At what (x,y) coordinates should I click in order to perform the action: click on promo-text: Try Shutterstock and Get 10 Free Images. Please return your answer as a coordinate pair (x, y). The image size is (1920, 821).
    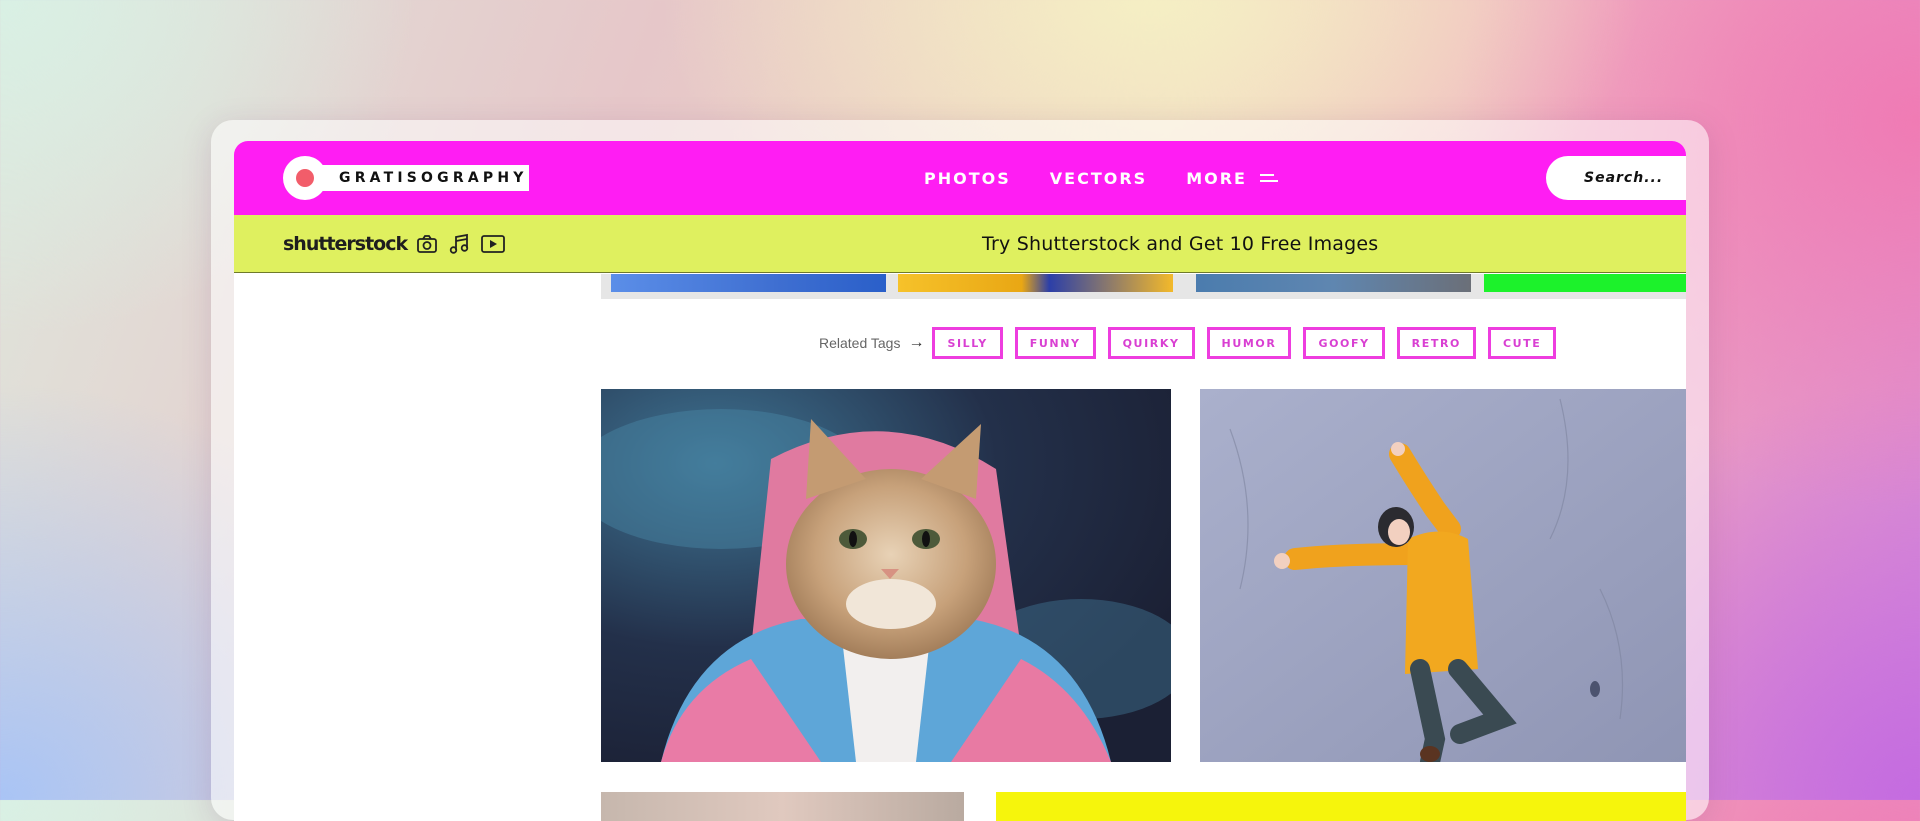
    Looking at the image, I should click on (1180, 243).